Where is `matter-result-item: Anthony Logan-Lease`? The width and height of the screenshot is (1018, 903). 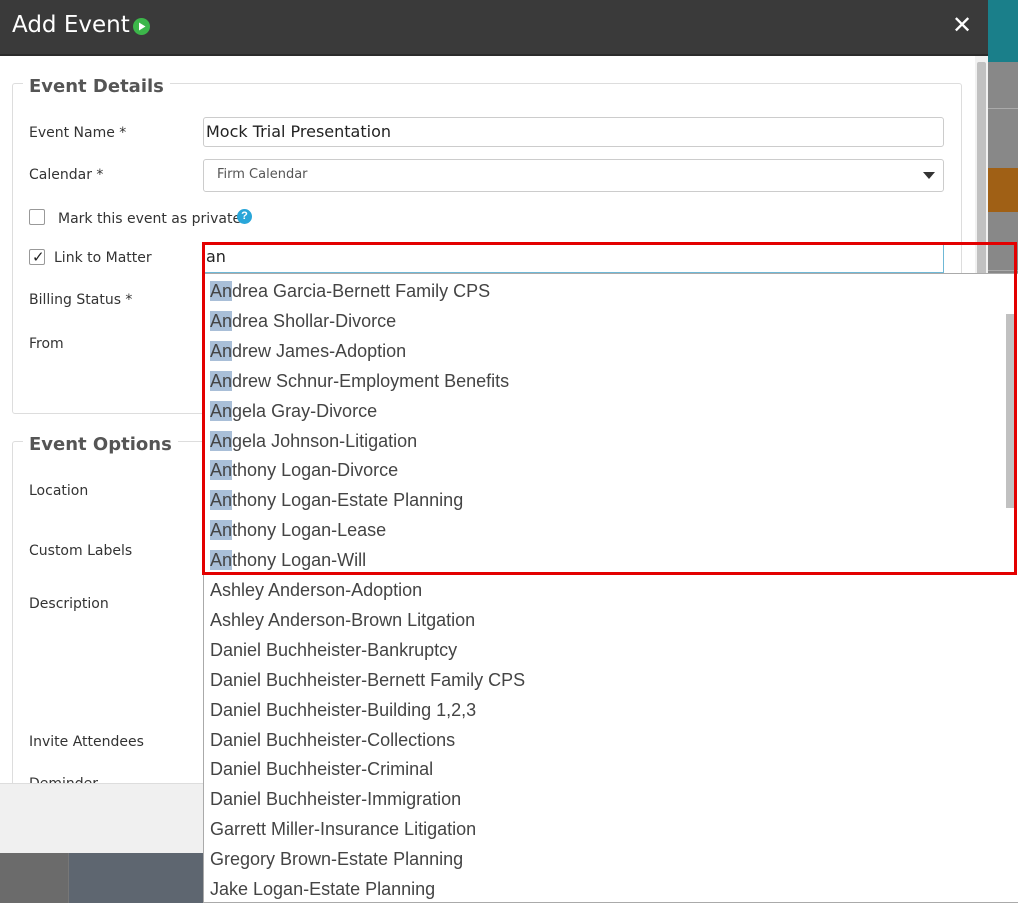 matter-result-item: Anthony Logan-Lease is located at coordinates (298, 530).